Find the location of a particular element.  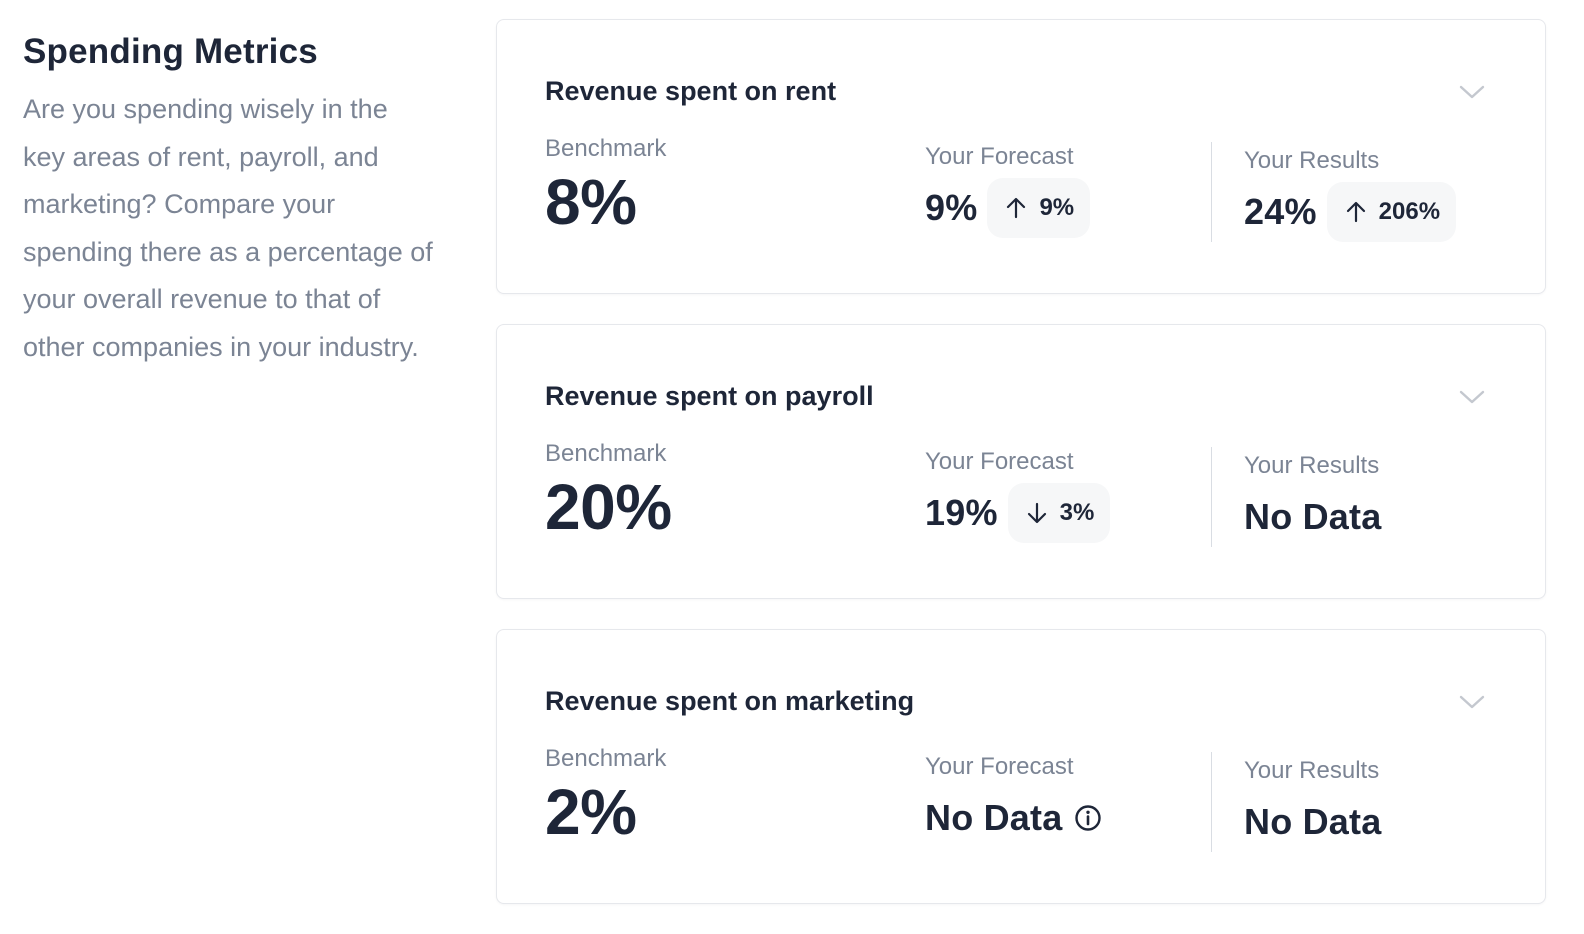

card-title: Revenue spent on payroll is located at coordinates (709, 396).